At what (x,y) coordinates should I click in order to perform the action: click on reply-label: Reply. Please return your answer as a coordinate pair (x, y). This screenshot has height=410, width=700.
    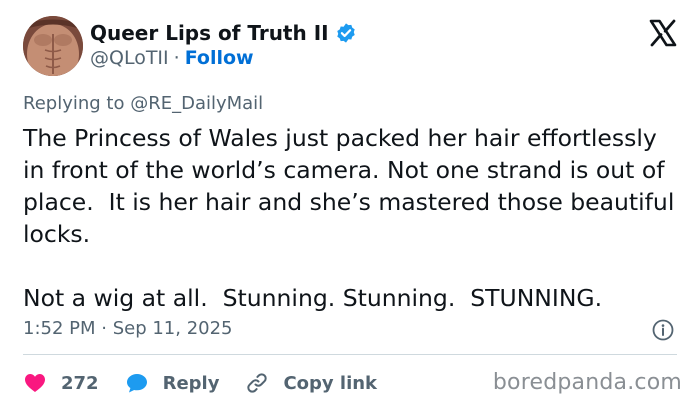
    Looking at the image, I should click on (191, 383).